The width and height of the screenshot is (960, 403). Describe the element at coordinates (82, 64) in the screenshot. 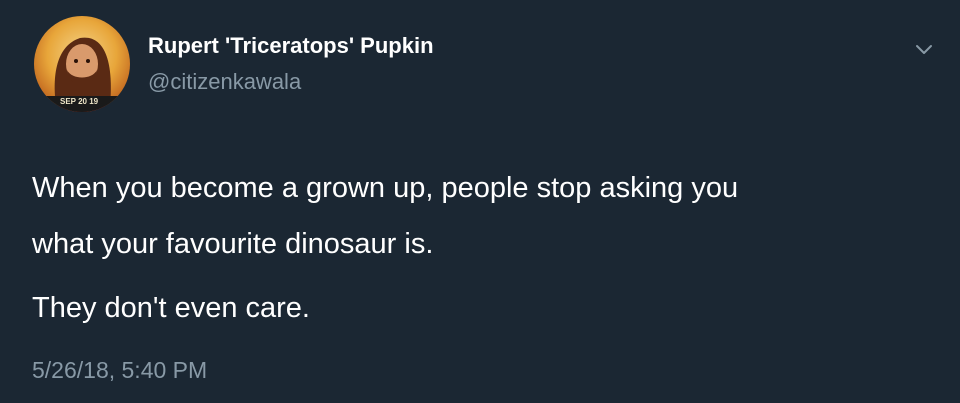

I see `avatar: SEP 20 19` at that location.